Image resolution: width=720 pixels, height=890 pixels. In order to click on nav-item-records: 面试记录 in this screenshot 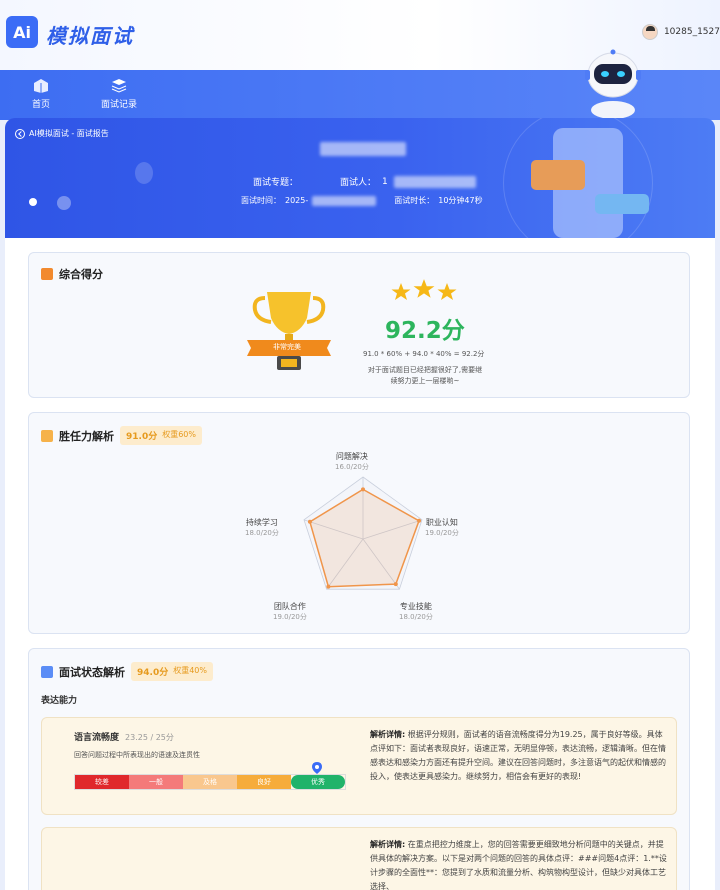, I will do `click(119, 94)`.